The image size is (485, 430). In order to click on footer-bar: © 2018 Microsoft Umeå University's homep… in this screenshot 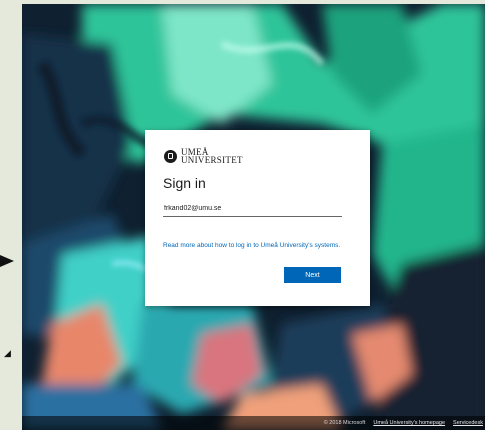, I will do `click(253, 423)`.